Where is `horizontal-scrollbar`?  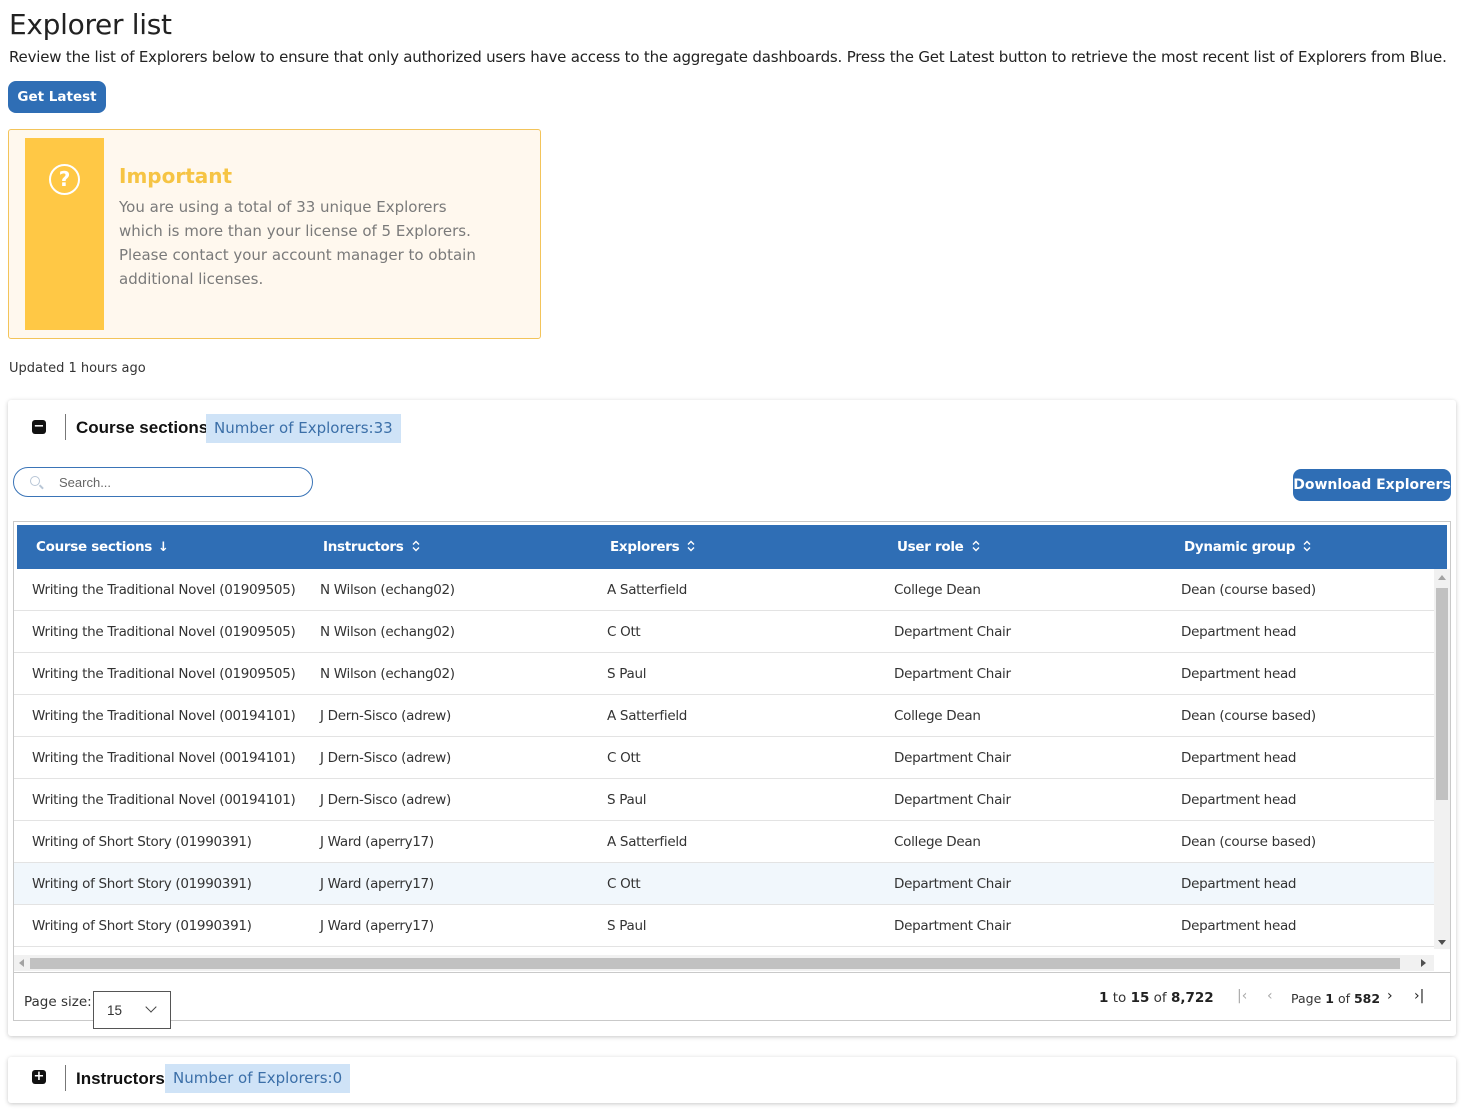 horizontal-scrollbar is located at coordinates (724, 963).